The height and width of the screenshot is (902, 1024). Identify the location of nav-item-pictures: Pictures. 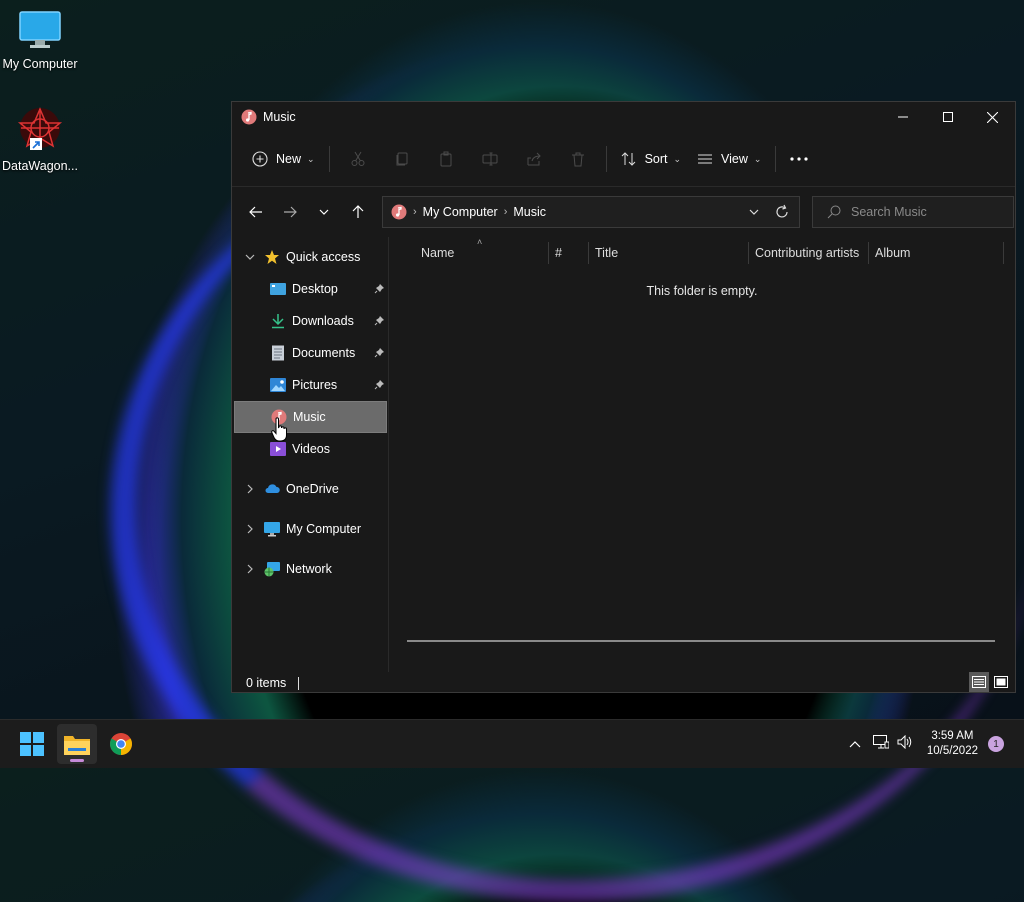
(310, 385).